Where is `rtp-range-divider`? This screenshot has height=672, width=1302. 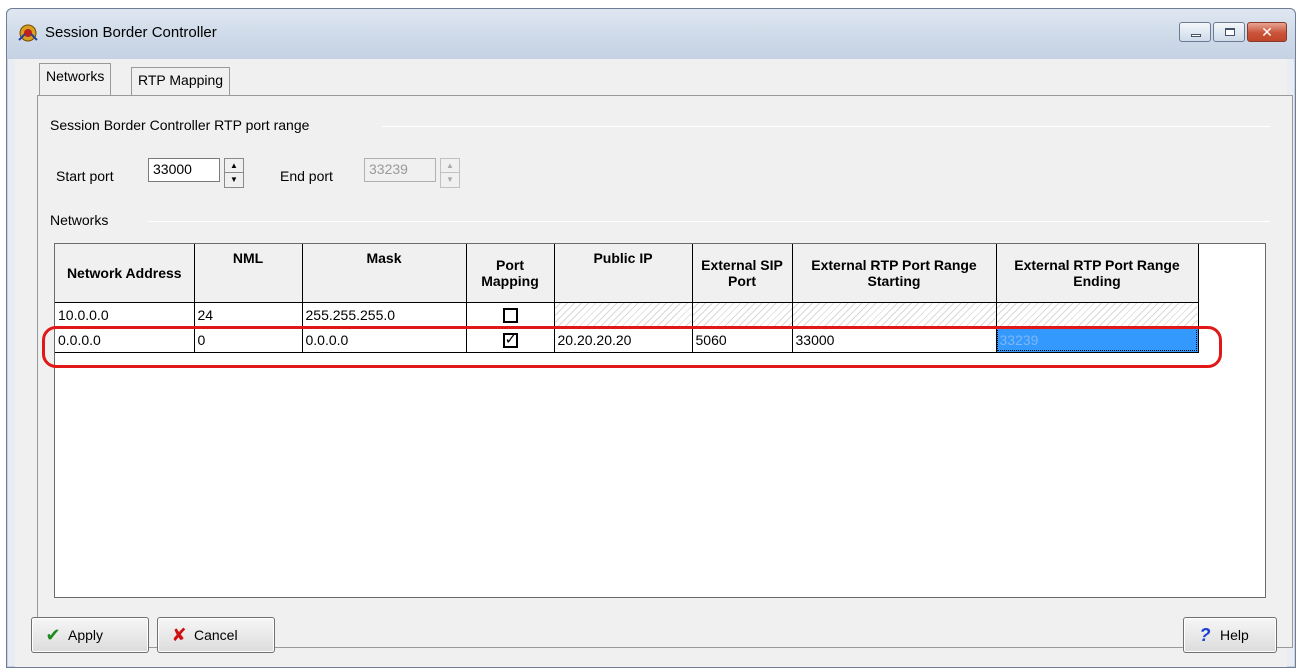
rtp-range-divider is located at coordinates (826, 126).